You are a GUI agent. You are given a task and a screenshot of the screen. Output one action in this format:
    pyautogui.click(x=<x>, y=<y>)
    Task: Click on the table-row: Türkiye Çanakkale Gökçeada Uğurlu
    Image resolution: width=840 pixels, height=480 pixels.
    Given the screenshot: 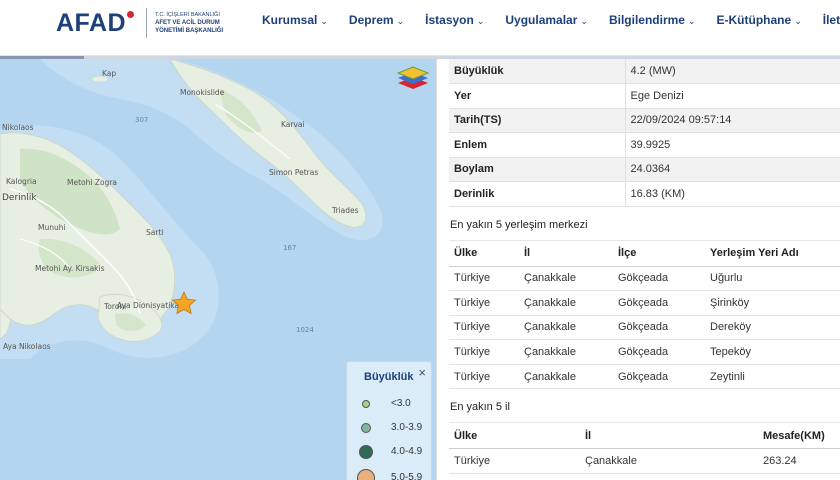 What is the action you would take?
    pyautogui.click(x=644, y=279)
    